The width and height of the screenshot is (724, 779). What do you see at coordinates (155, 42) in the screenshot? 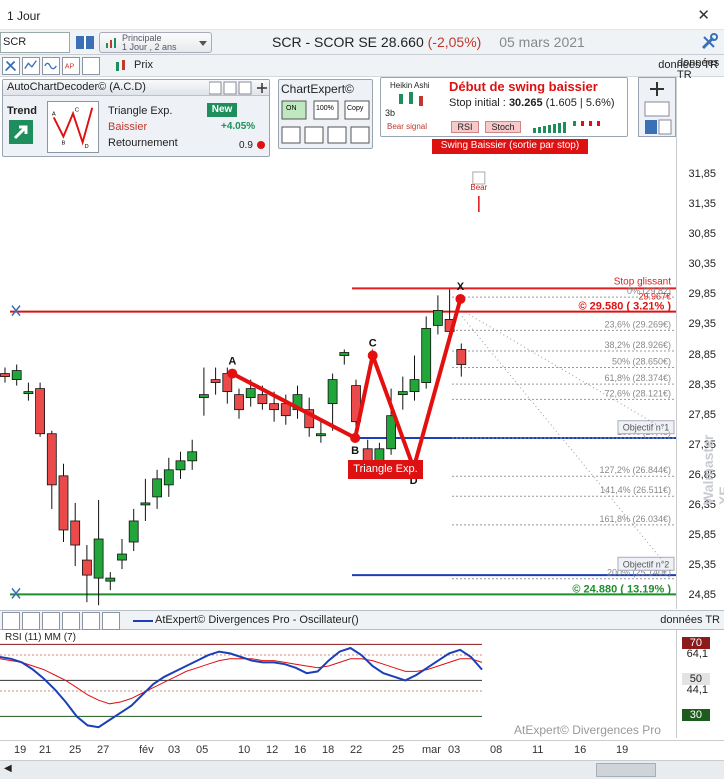
I see `chart-template-select: Principale 1 Jour , 2 ans` at bounding box center [155, 42].